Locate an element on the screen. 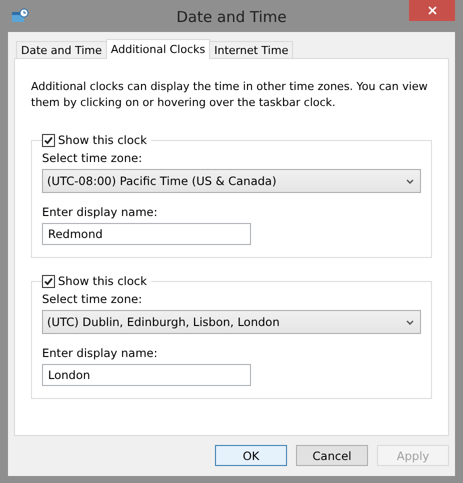  window-title: Date and Time is located at coordinates (231, 16).